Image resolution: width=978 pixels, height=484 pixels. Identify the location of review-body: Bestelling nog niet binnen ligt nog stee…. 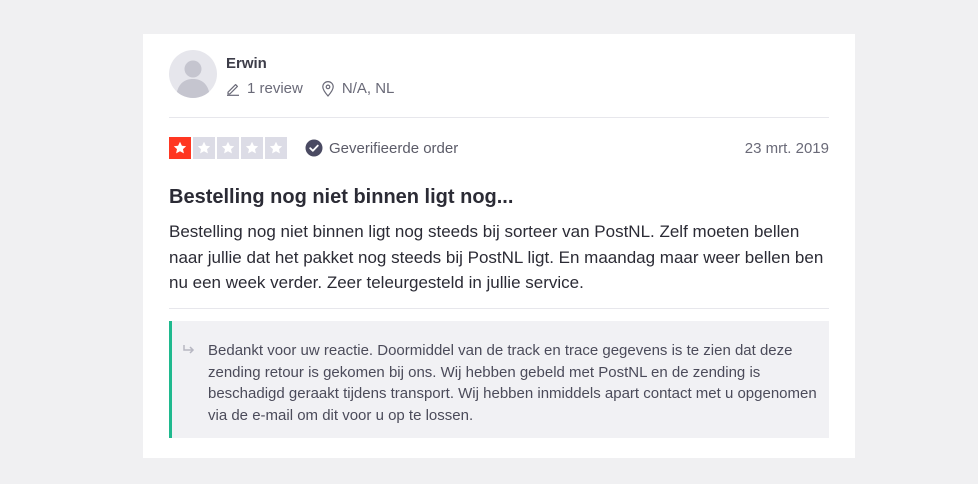
(496, 257).